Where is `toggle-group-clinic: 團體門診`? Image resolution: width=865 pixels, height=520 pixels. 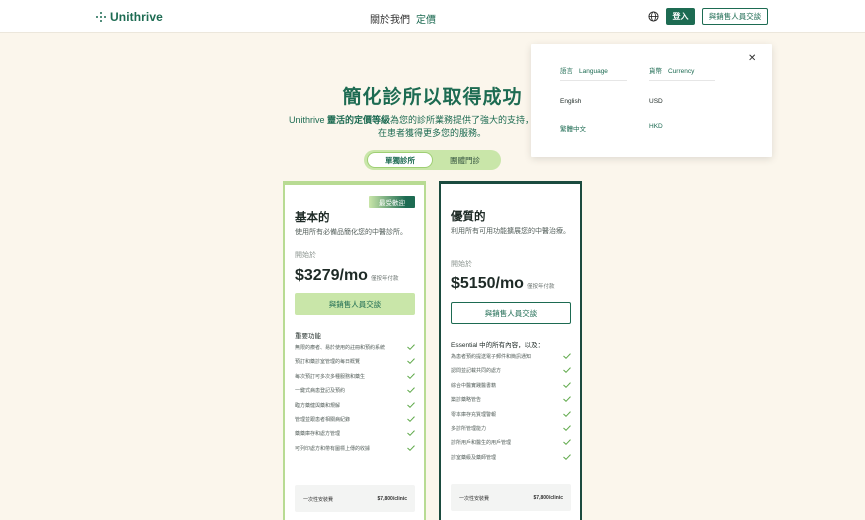
toggle-group-clinic: 團體門診 is located at coordinates (465, 160).